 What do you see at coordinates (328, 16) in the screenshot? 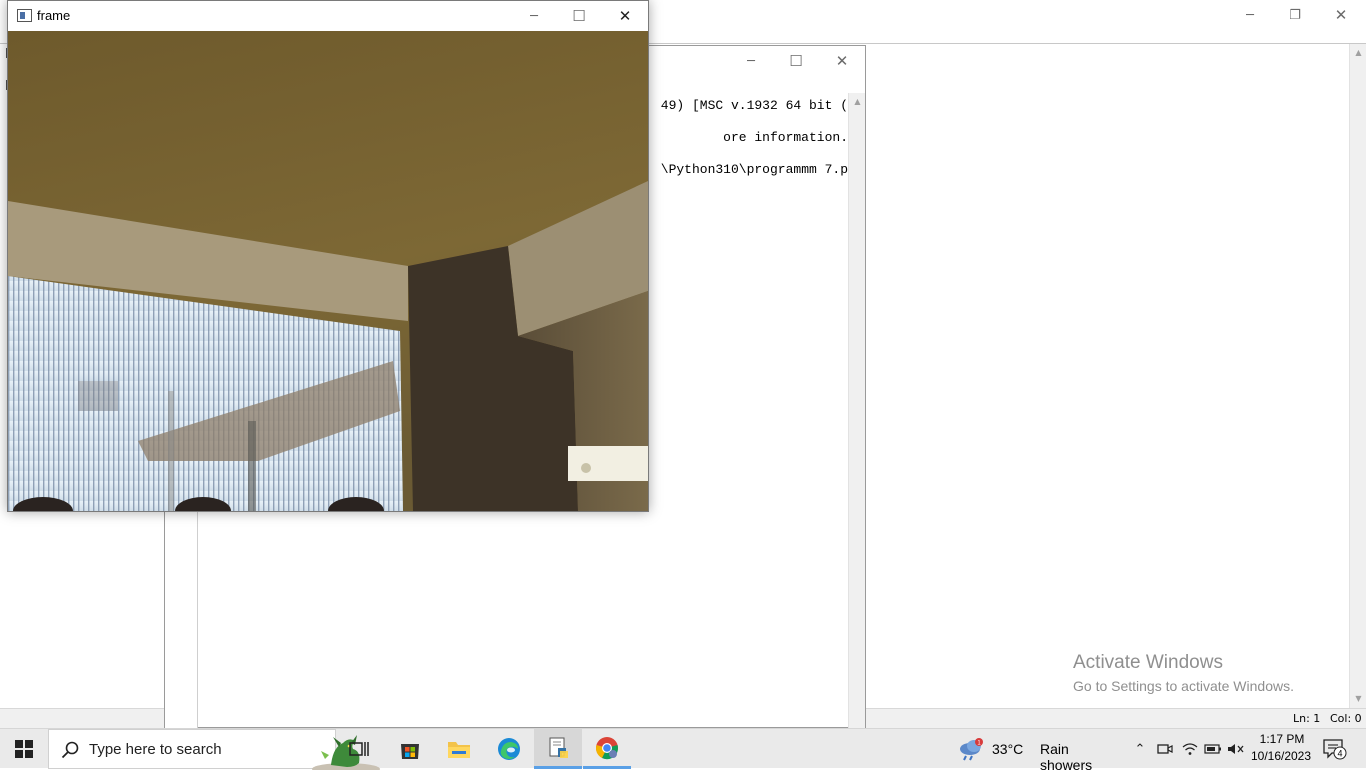
I see `frame-titlebar: frame ─ ☐ ✕` at bounding box center [328, 16].